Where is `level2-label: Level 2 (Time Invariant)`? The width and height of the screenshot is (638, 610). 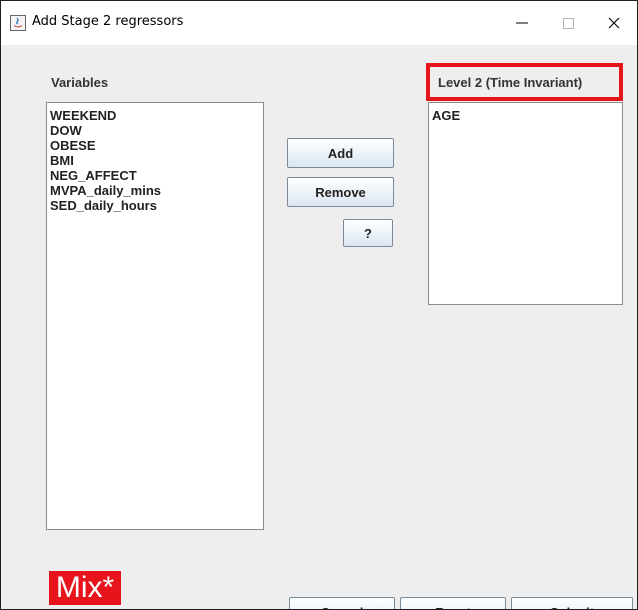 level2-label: Level 2 (Time Invariant) is located at coordinates (510, 82).